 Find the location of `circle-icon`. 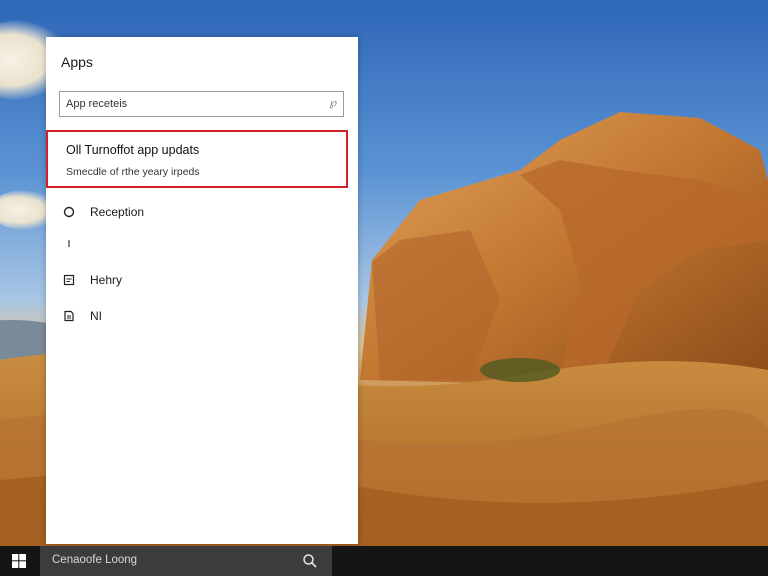

circle-icon is located at coordinates (69, 212).